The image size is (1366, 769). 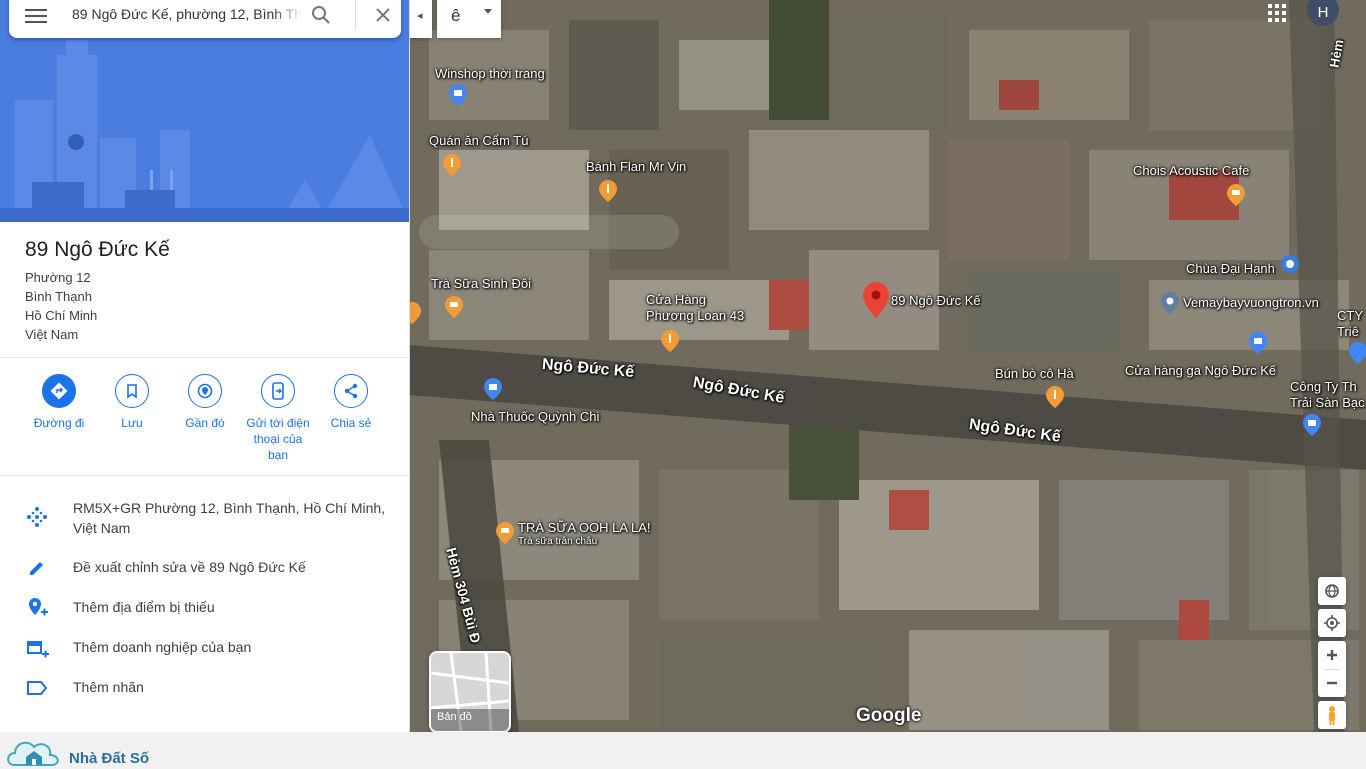 What do you see at coordinates (37, 688) in the screenshot?
I see `label-icon` at bounding box center [37, 688].